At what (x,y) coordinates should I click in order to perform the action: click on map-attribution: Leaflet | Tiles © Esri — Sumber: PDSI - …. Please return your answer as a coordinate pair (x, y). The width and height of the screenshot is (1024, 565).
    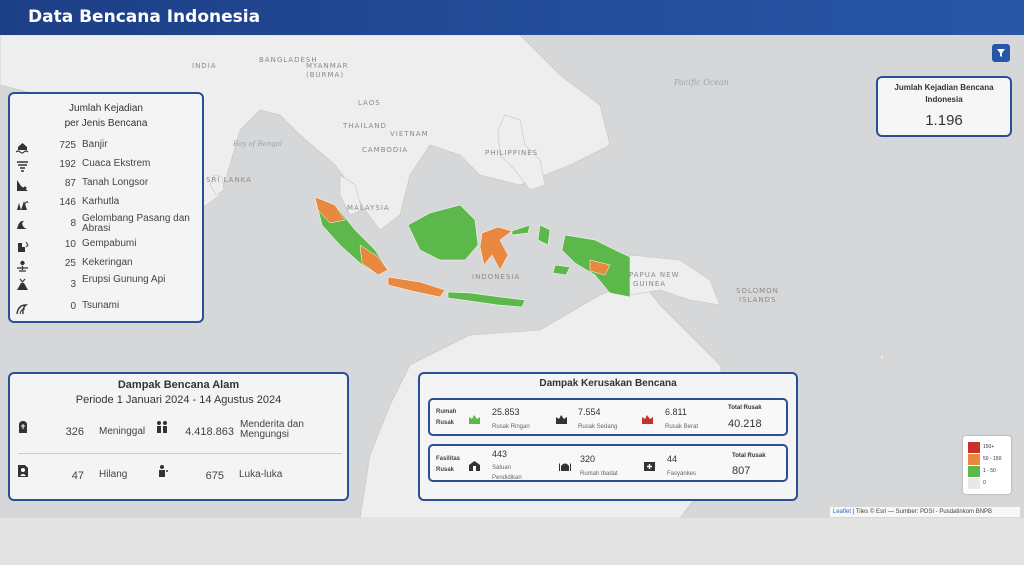
    Looking at the image, I should click on (925, 512).